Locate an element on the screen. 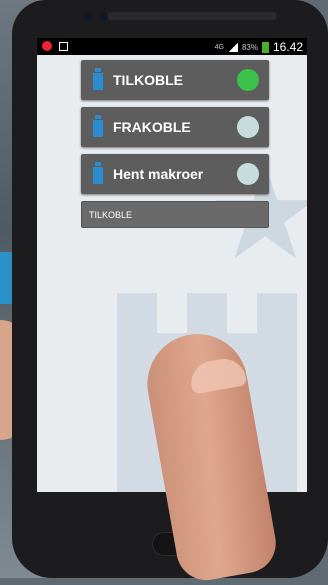 The image size is (328, 585). earpiece is located at coordinates (192, 16).